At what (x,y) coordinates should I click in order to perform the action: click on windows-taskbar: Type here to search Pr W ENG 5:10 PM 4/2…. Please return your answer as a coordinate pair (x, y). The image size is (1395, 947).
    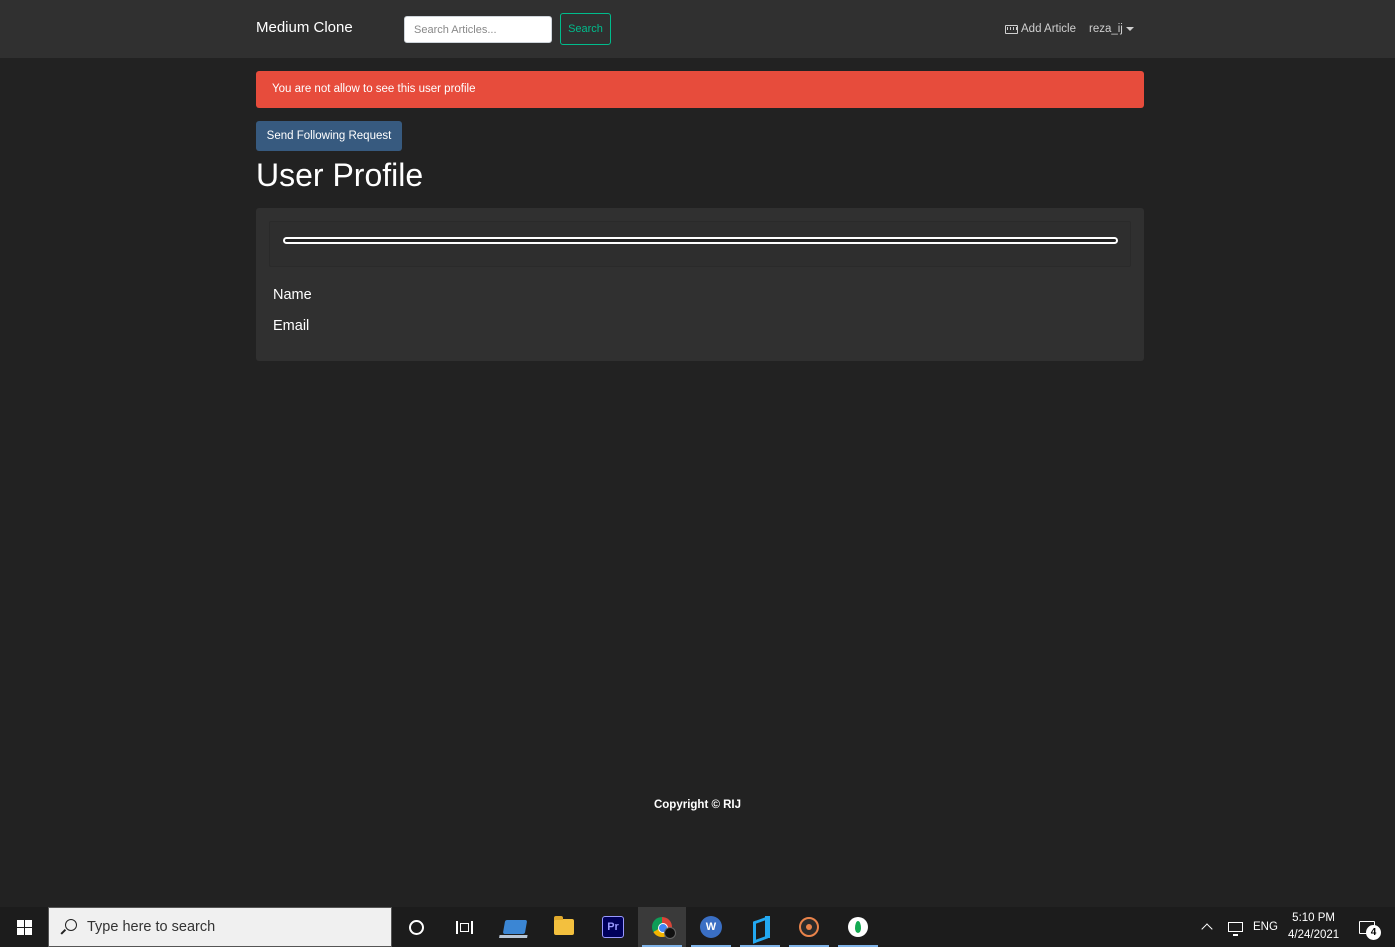
    Looking at the image, I should click on (697, 927).